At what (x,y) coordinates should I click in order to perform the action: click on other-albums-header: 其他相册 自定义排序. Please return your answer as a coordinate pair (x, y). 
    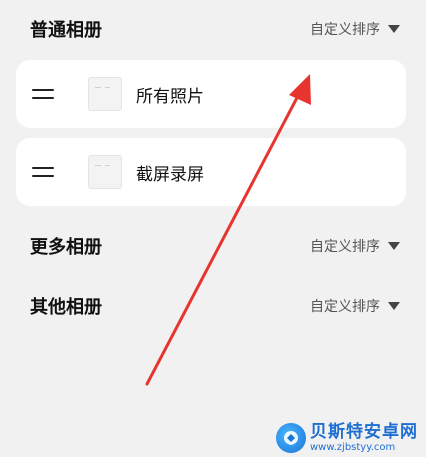
    Looking at the image, I should click on (215, 306).